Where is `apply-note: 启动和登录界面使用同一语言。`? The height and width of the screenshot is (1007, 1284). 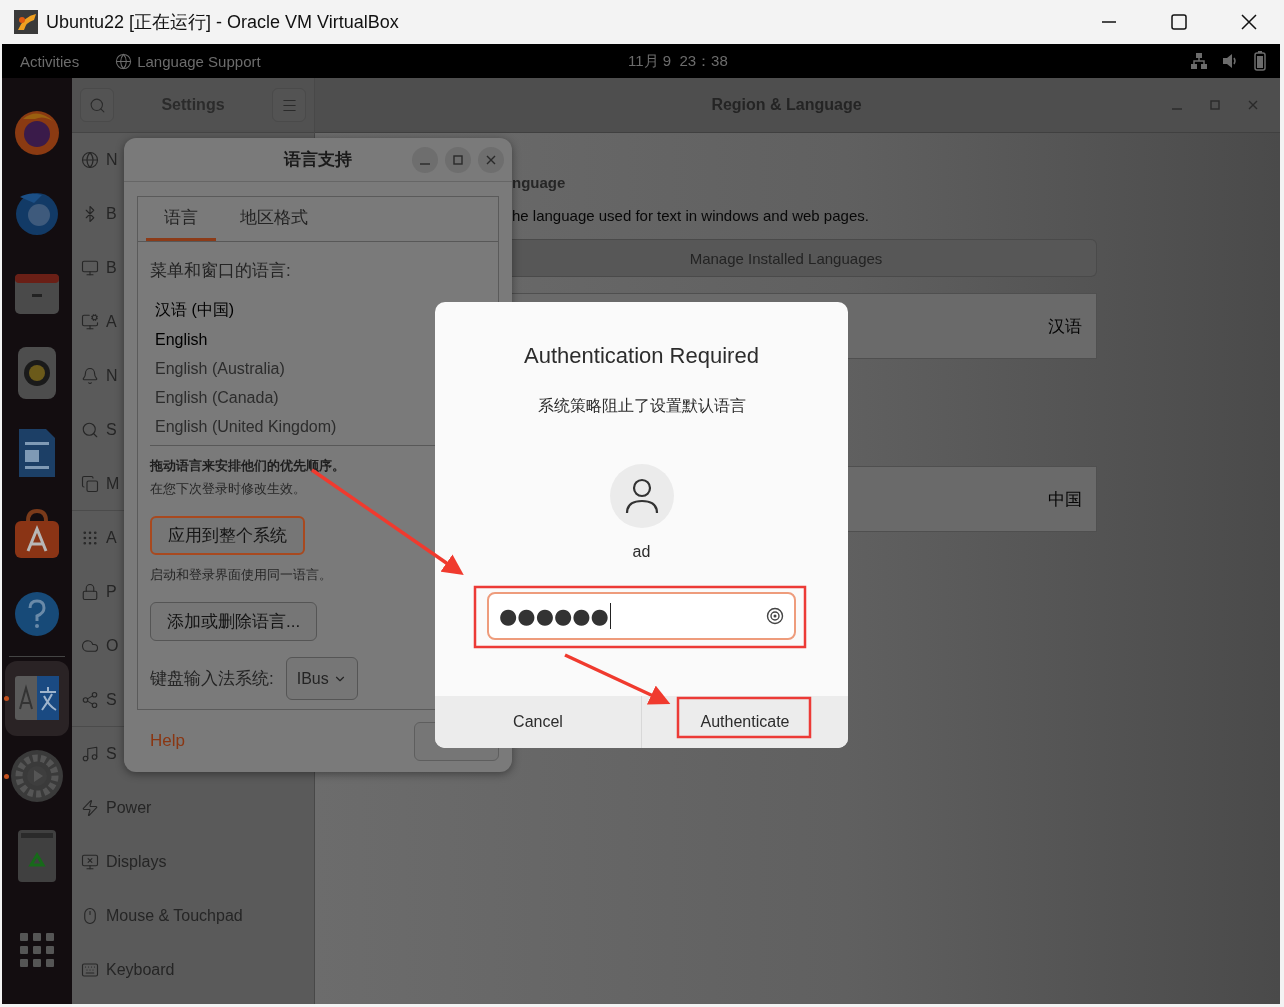
apply-note: 启动和登录界面使用同一语言。 is located at coordinates (241, 575).